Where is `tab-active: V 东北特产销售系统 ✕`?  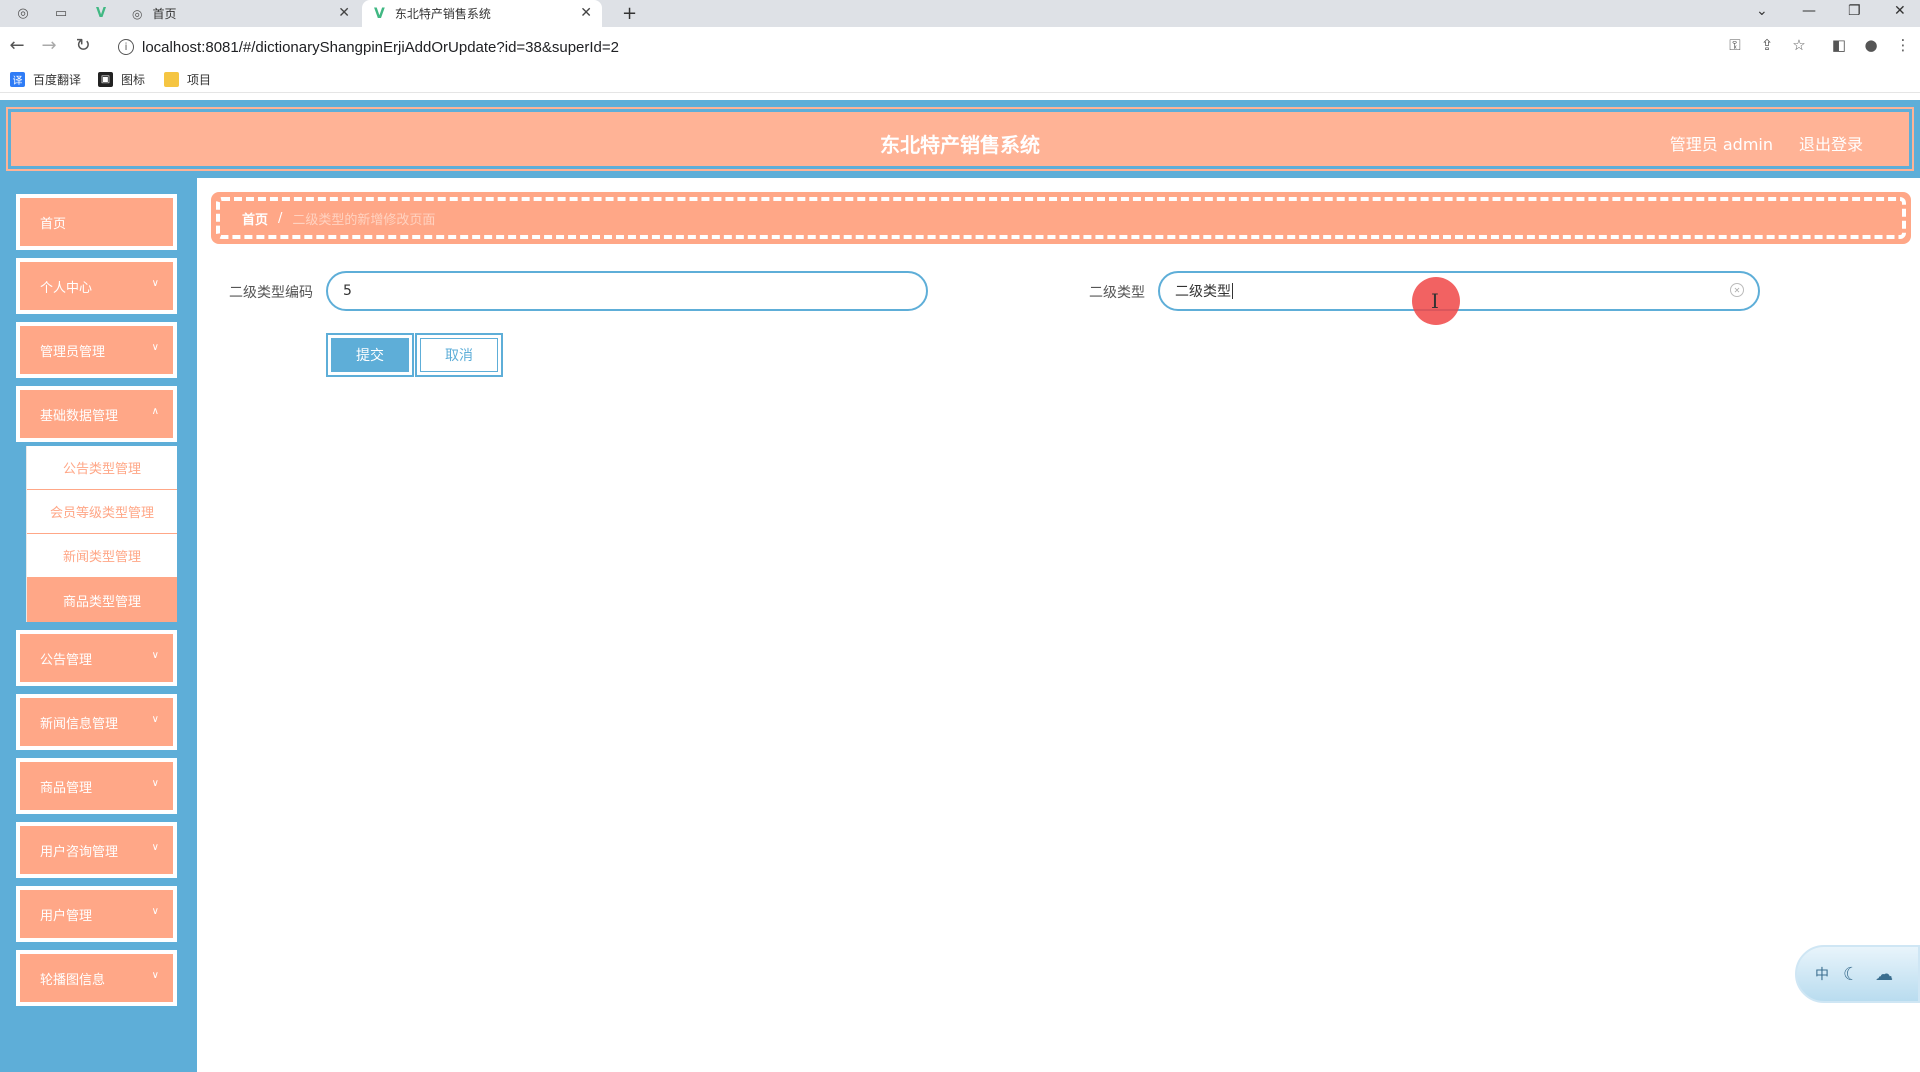 tab-active: V 东北特产销售系统 ✕ is located at coordinates (482, 13).